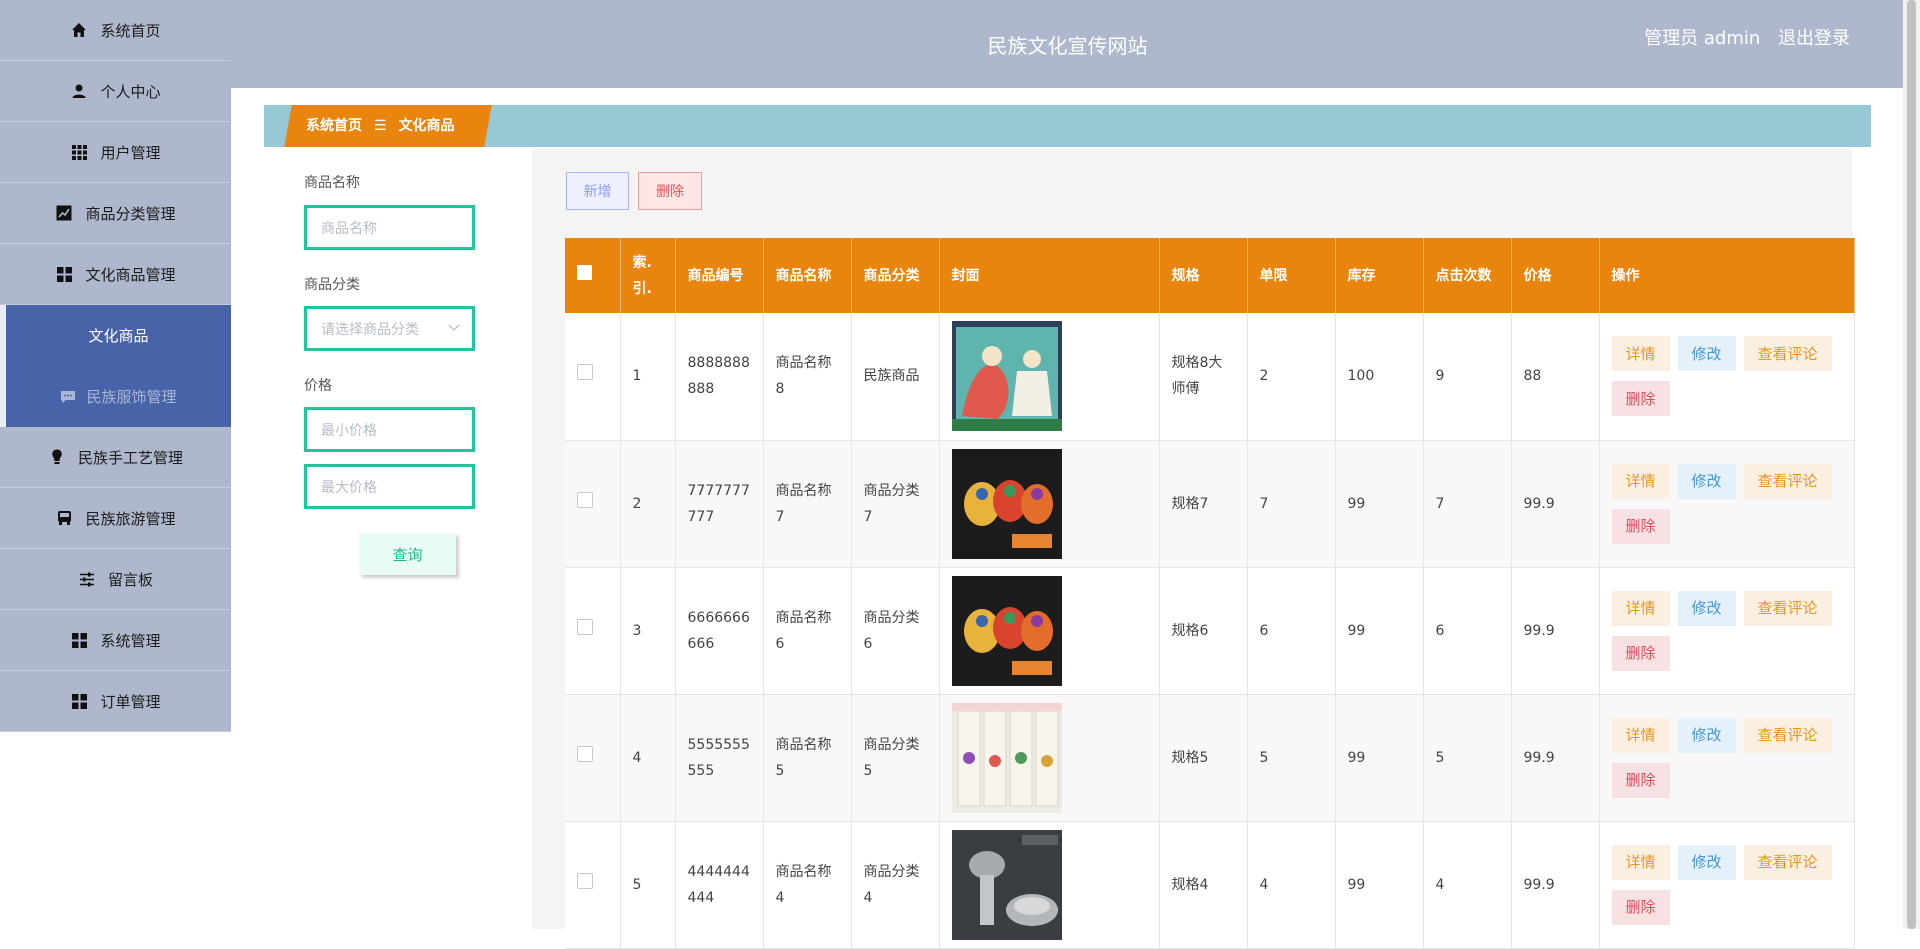 The width and height of the screenshot is (1920, 949). Describe the element at coordinates (332, 285) in the screenshot. I see `category-label: 商品分类` at that location.